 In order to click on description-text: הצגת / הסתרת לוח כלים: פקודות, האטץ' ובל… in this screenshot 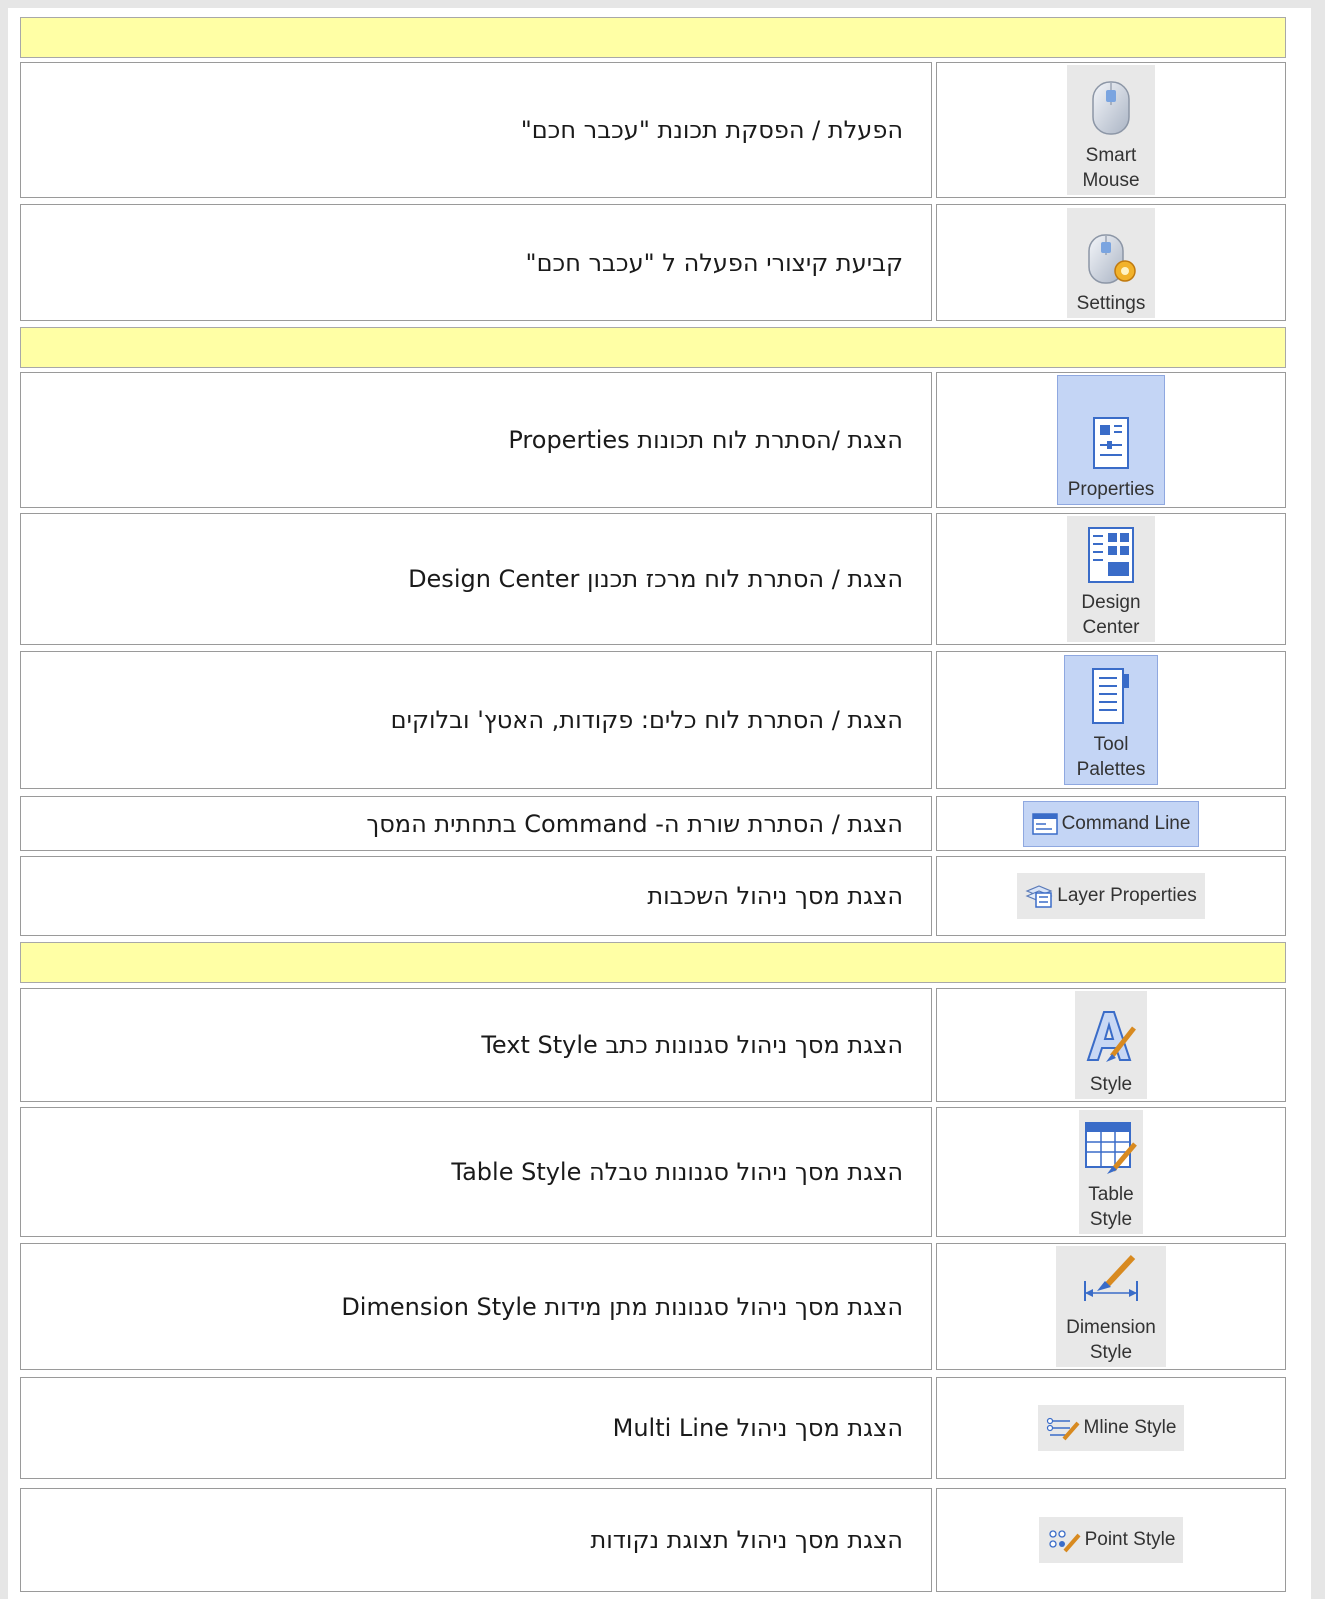, I will do `click(646, 720)`.